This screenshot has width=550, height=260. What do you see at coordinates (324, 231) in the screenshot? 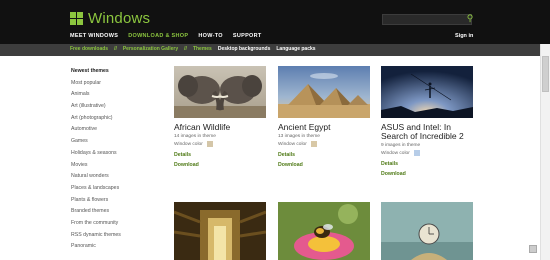
I see `theme-thumbnail-bee-flower` at bounding box center [324, 231].